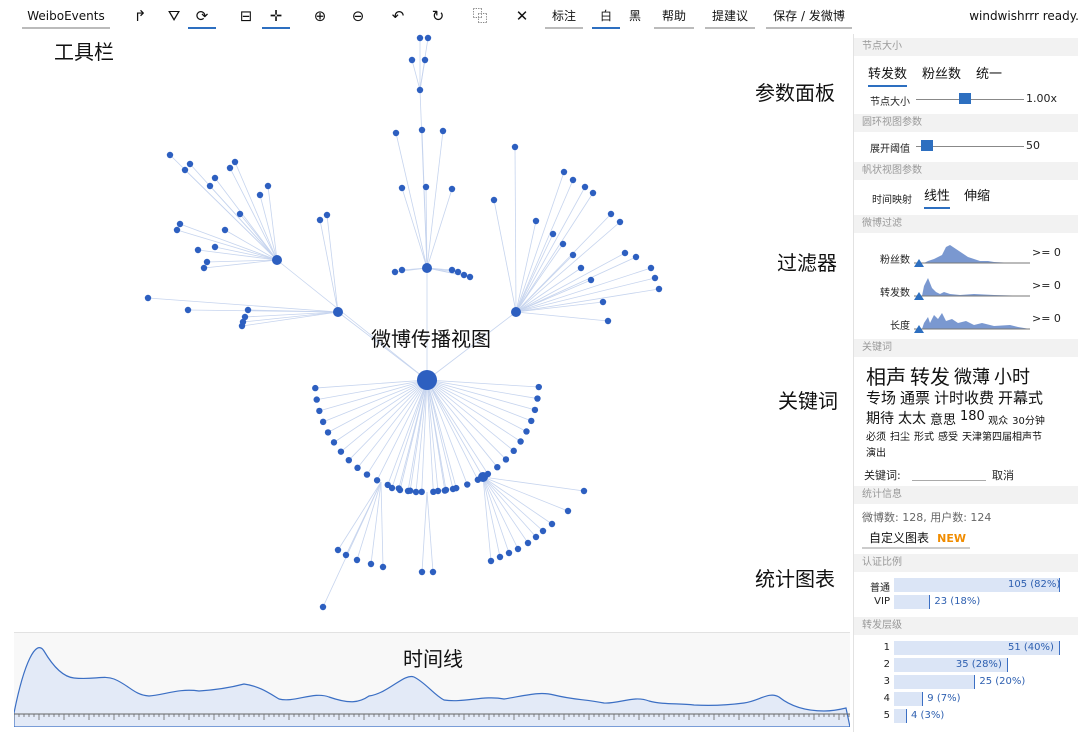 The width and height of the screenshot is (1091, 732). What do you see at coordinates (635, 17) in the screenshot?
I see `black-theme-button: 黑` at bounding box center [635, 17].